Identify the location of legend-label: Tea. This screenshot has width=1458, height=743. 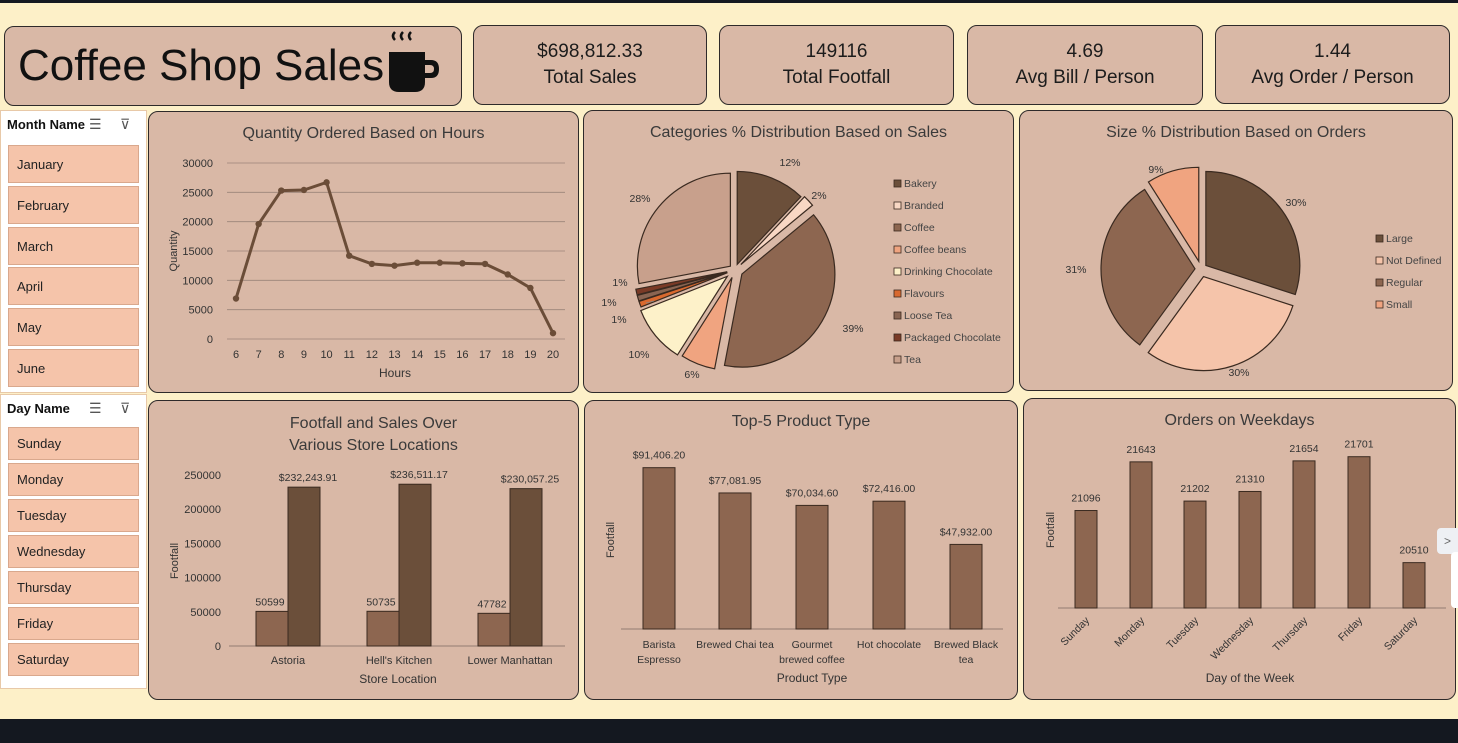
(912, 360).